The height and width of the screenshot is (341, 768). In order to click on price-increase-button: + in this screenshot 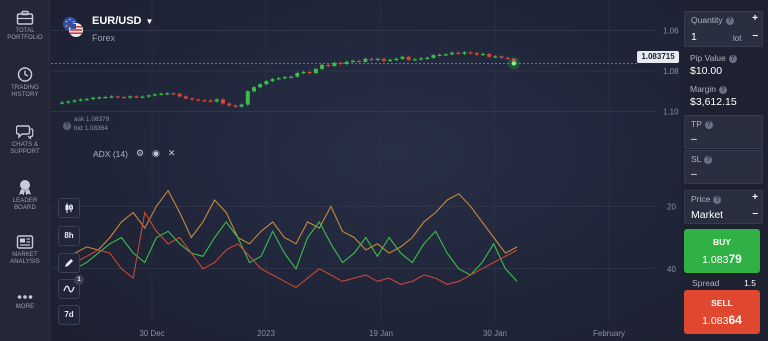, I will do `click(755, 197)`.